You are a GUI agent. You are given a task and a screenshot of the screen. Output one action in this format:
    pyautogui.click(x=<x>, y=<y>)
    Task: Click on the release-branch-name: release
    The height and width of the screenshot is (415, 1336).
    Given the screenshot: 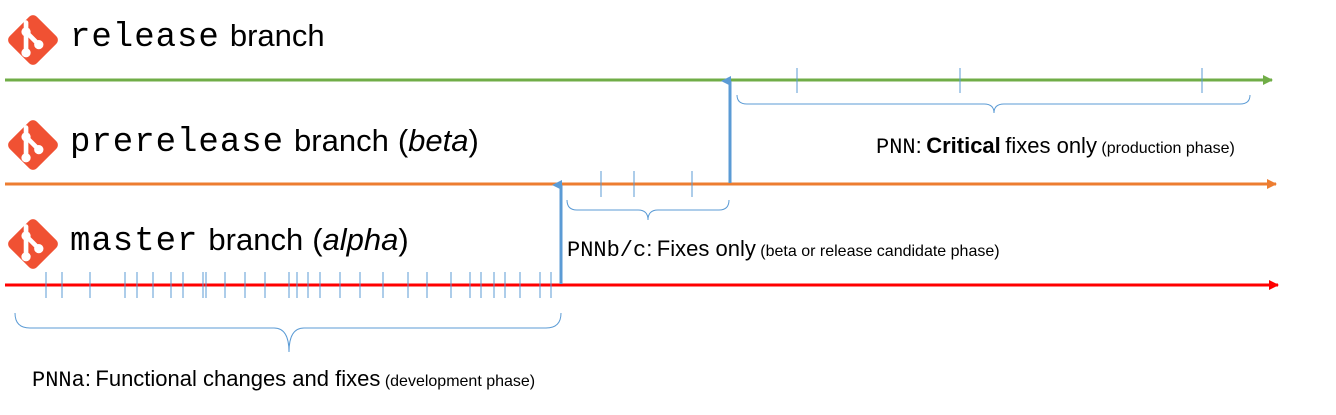 What is the action you would take?
    pyautogui.click(x=145, y=38)
    